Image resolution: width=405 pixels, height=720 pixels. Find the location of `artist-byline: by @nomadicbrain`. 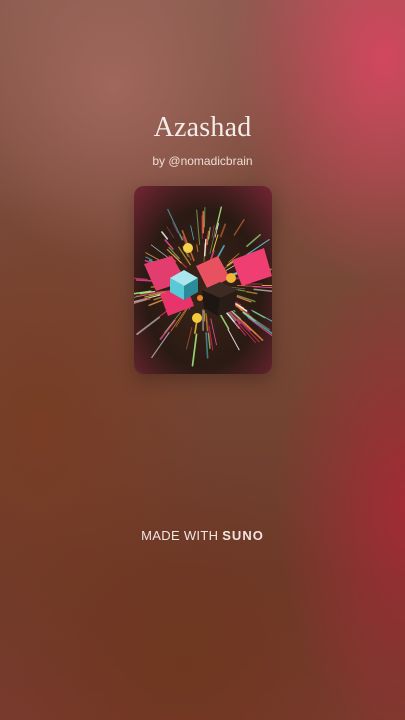

artist-byline: by @nomadicbrain is located at coordinates (202, 161).